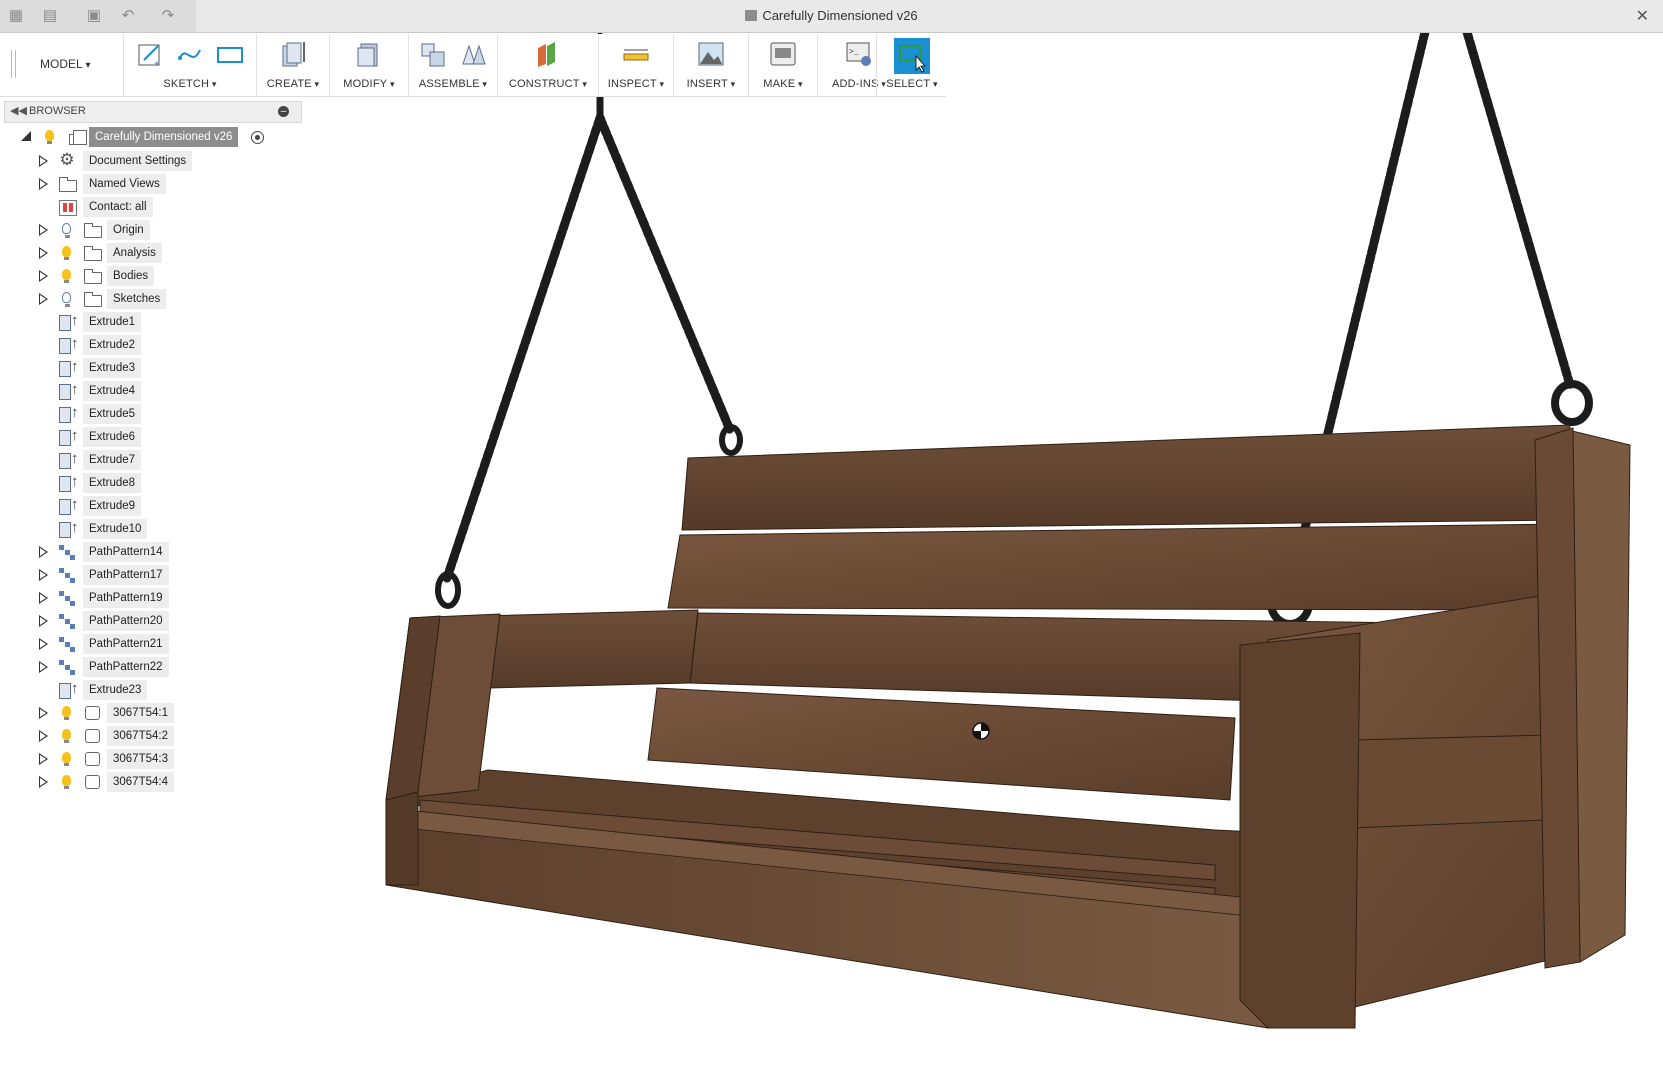  Describe the element at coordinates (160, 438) in the screenshot. I see `tree-item-extrude6: Extrude6` at that location.